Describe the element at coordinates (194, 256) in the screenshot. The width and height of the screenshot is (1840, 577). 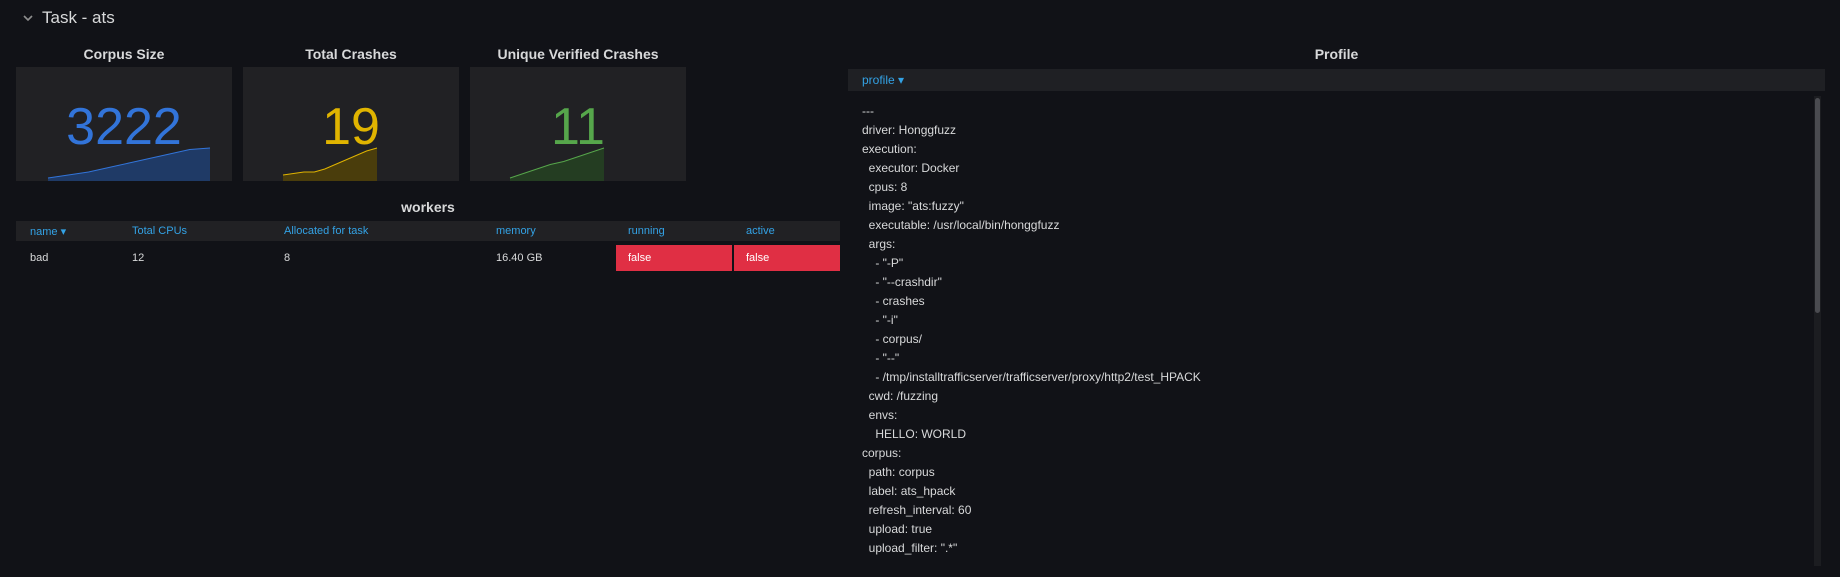
I see `cell-cpus: 12` at that location.